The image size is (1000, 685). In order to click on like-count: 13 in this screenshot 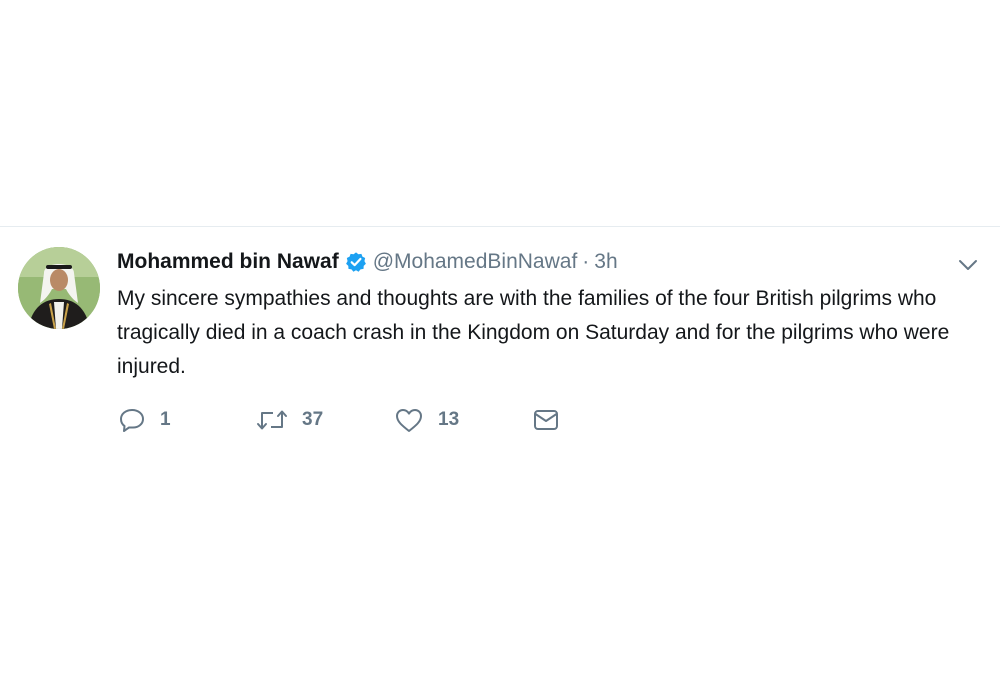, I will do `click(449, 419)`.